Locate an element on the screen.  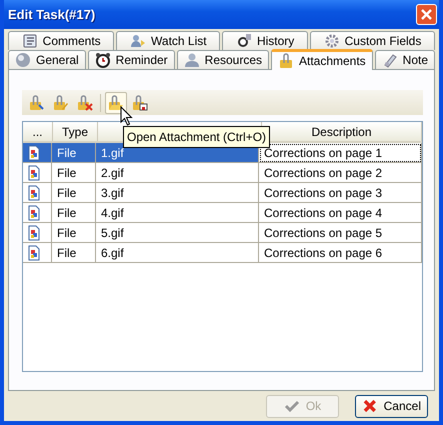
table-row: File 3.gif Corrections on page 3 is located at coordinates (222, 193).